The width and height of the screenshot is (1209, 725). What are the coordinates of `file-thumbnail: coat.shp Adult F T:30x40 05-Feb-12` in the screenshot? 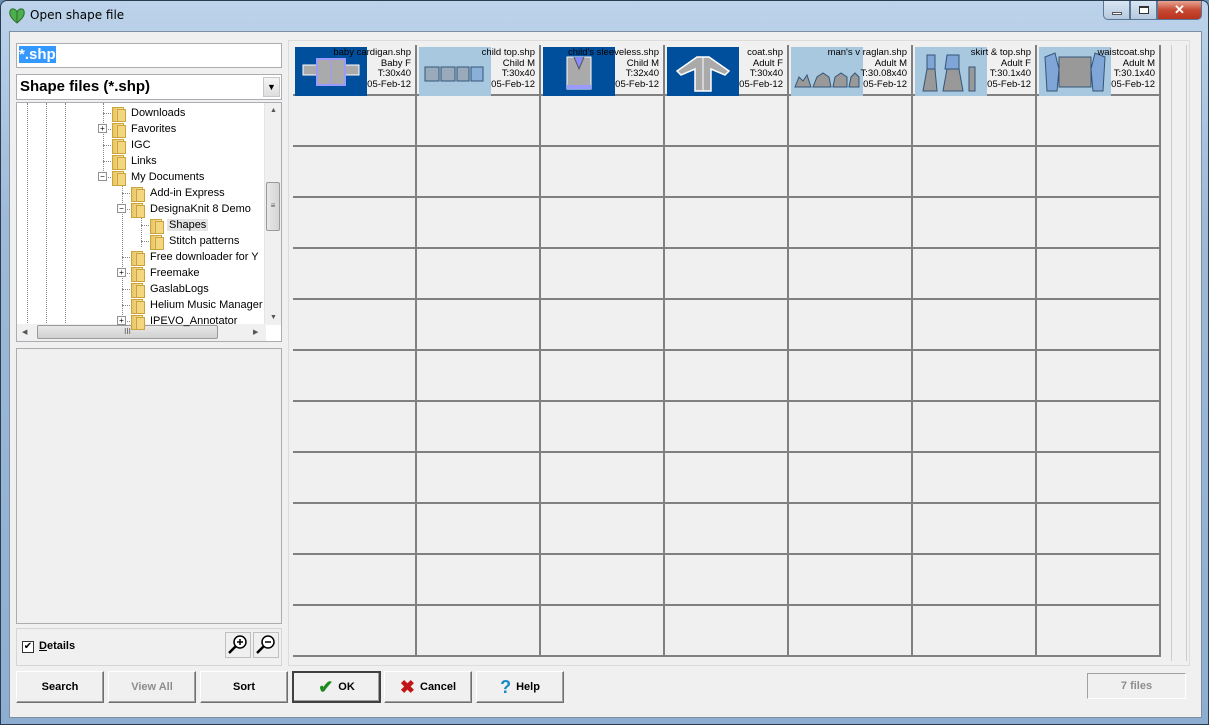 It's located at (727, 71).